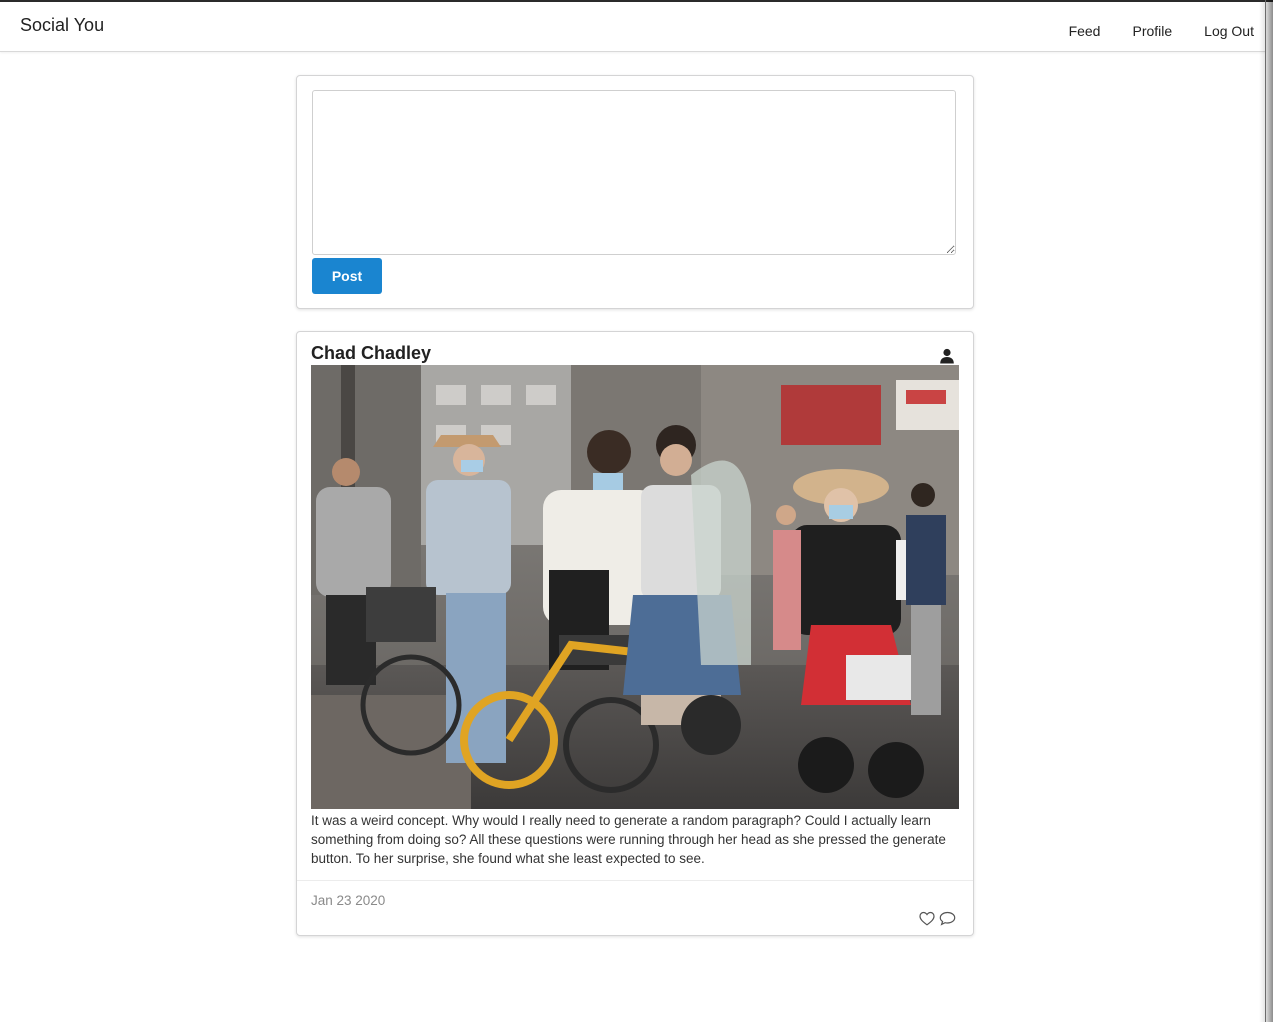 Image resolution: width=1273 pixels, height=1022 pixels. What do you see at coordinates (927, 918) in the screenshot?
I see `heart-icon` at bounding box center [927, 918].